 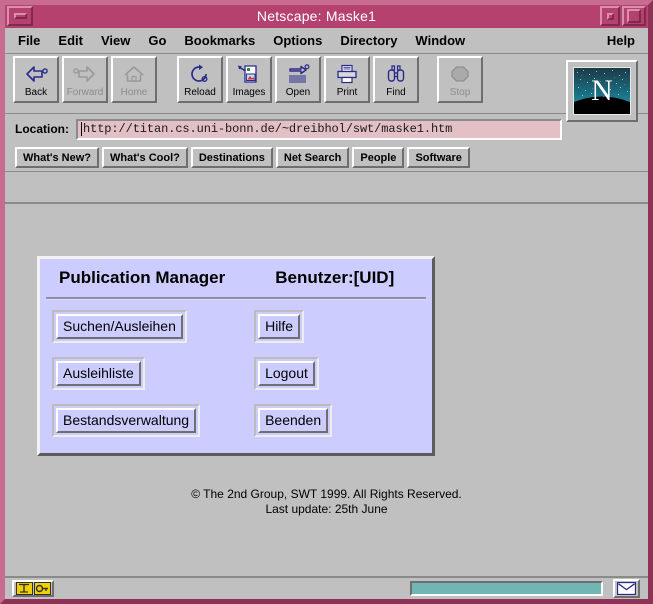 What do you see at coordinates (29, 40) in the screenshot?
I see `menu-file: File` at bounding box center [29, 40].